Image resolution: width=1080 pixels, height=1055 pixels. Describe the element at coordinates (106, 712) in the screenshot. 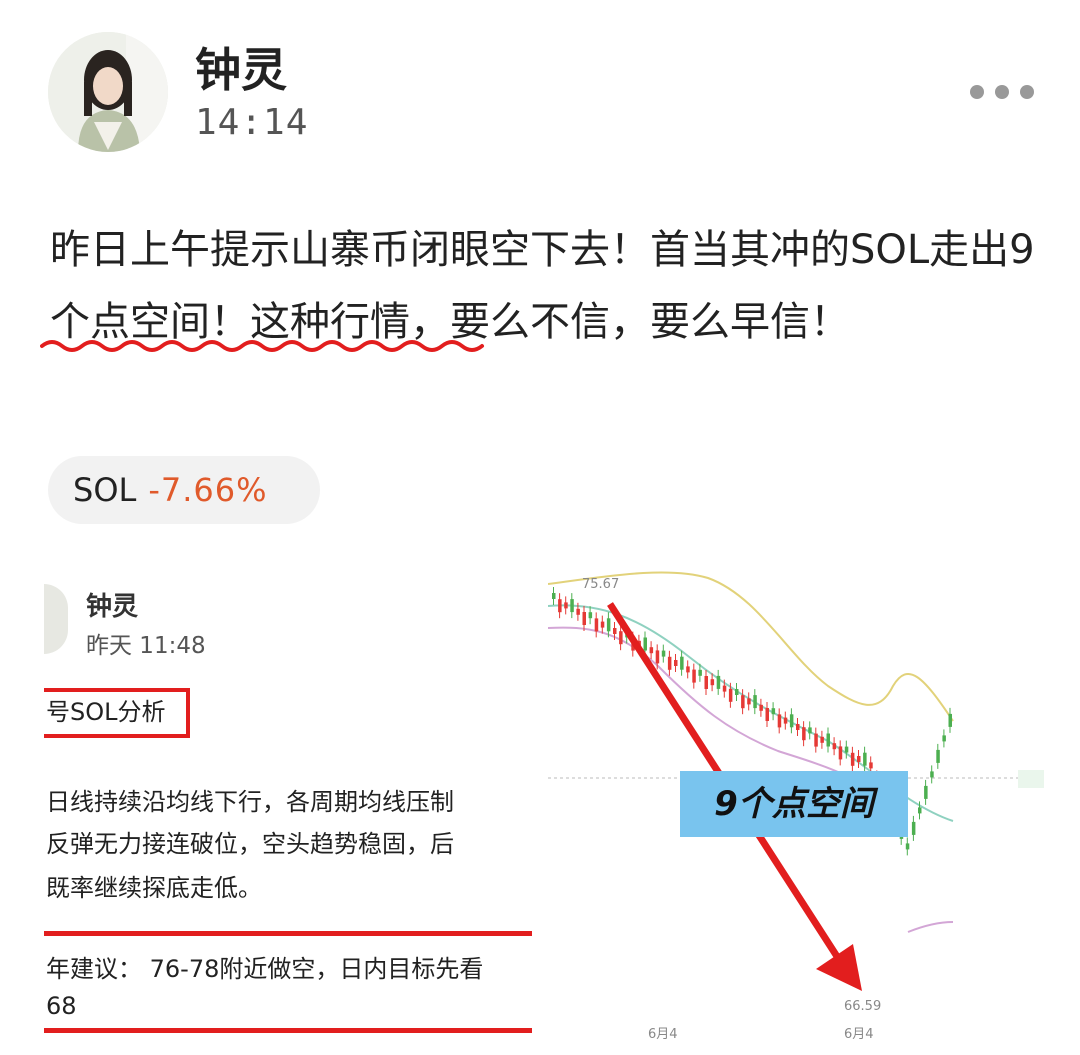

I see `embed-title: 号SOL分析` at that location.